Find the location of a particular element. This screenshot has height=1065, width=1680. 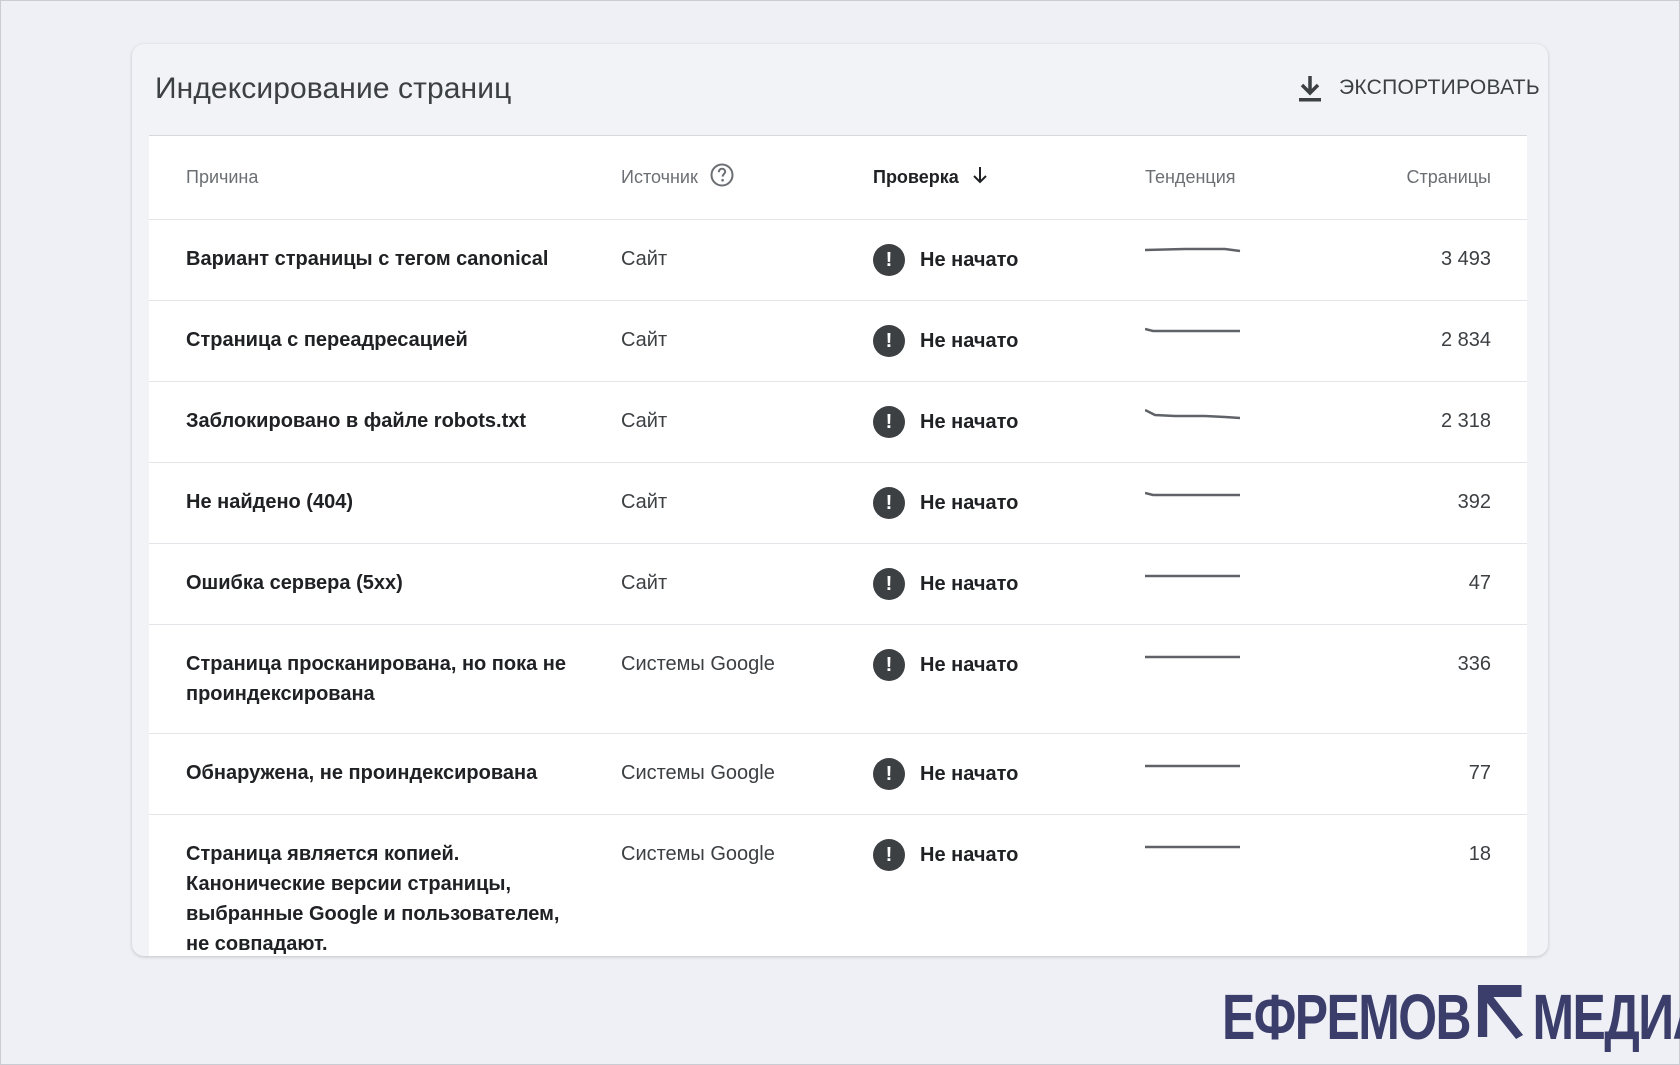

download-icon is located at coordinates (1310, 88).